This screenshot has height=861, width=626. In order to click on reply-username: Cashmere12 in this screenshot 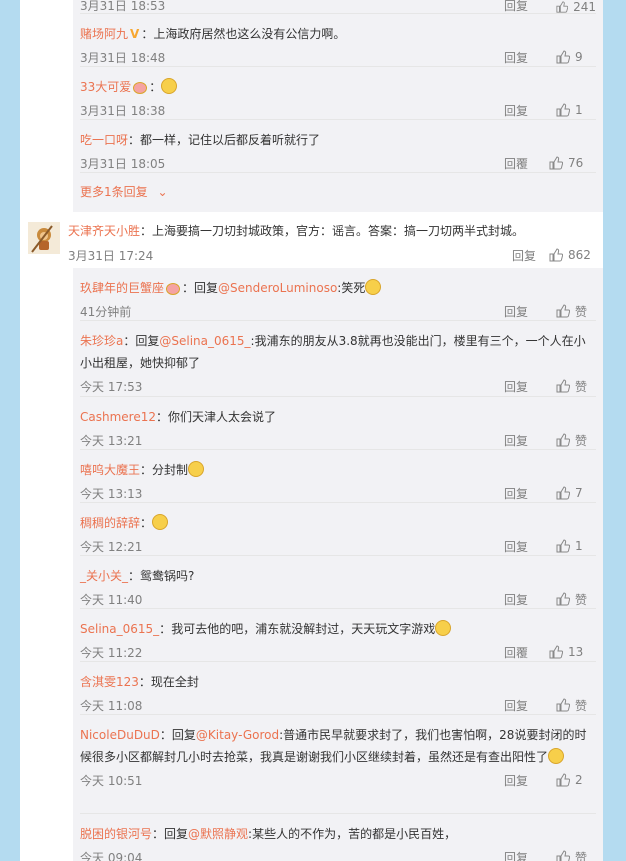, I will do `click(118, 417)`.